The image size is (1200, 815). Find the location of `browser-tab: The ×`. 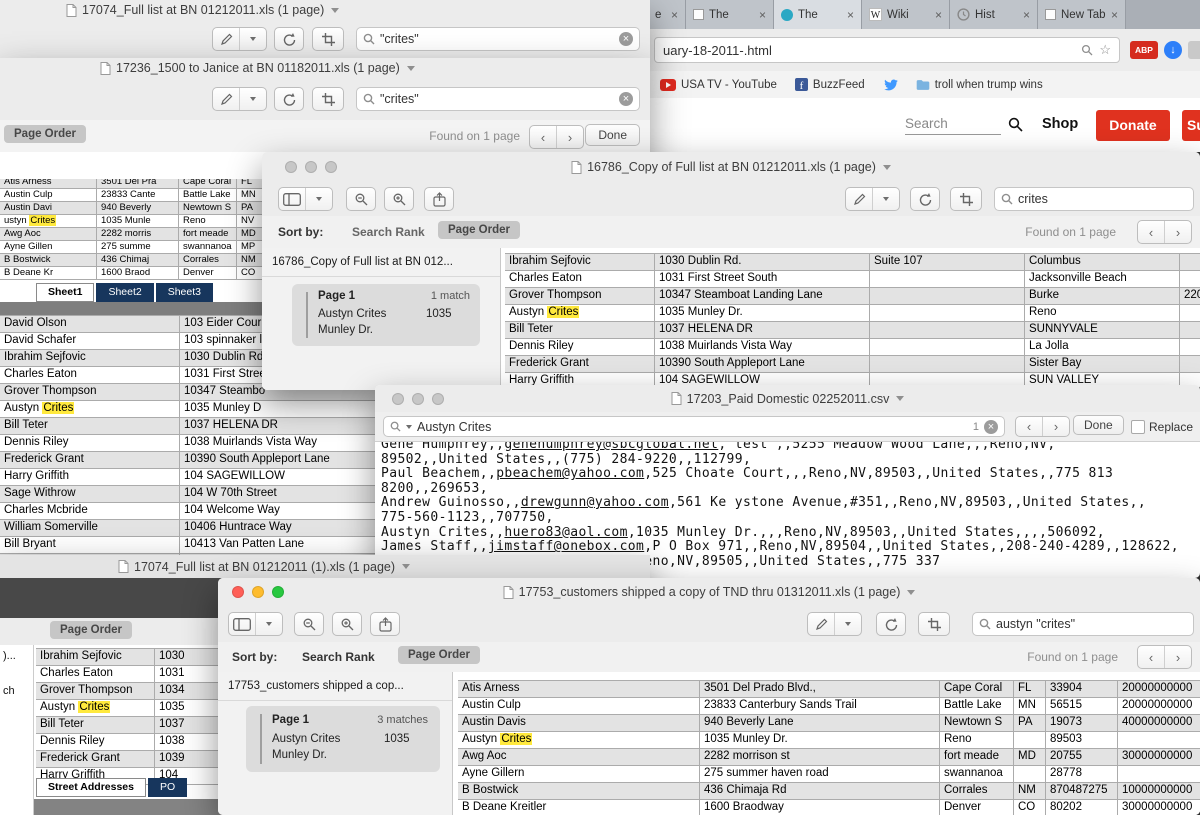

browser-tab: The × is located at coordinates (730, 14).